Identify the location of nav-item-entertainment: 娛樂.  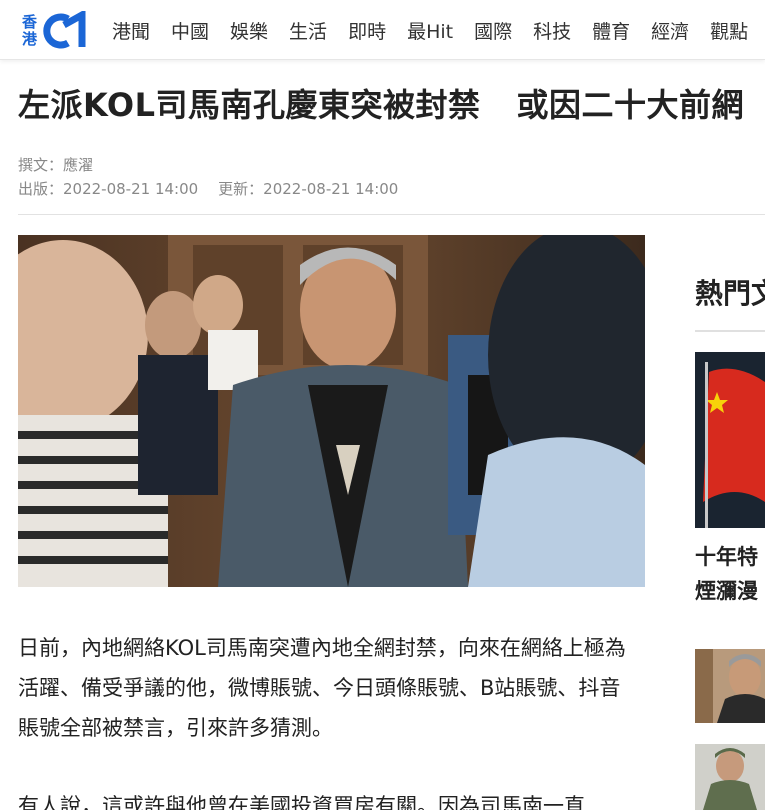
(249, 30).